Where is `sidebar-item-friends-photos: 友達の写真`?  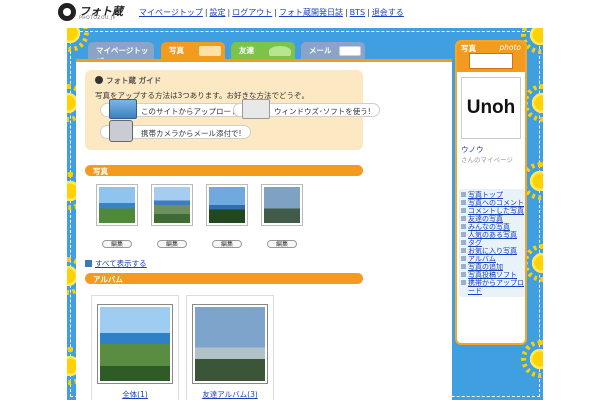
sidebar-item-friends-photos: 友達の写真 is located at coordinates (492, 219).